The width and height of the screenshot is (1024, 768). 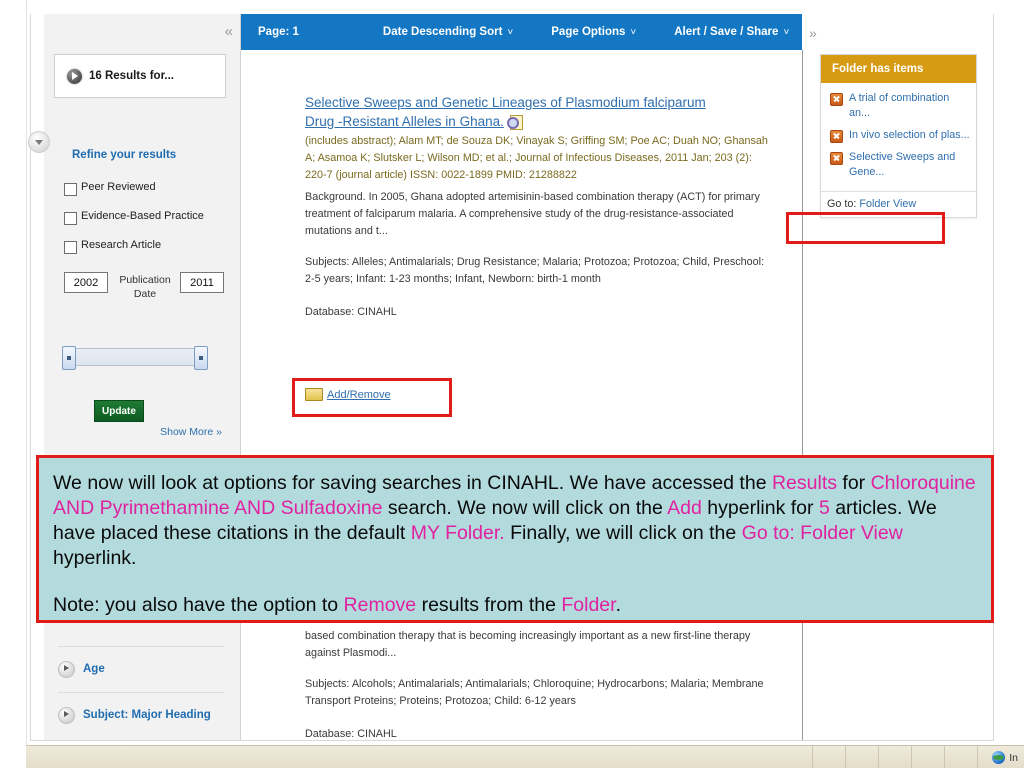 What do you see at coordinates (74, 76) in the screenshot?
I see `expand-arrow-icon` at bounding box center [74, 76].